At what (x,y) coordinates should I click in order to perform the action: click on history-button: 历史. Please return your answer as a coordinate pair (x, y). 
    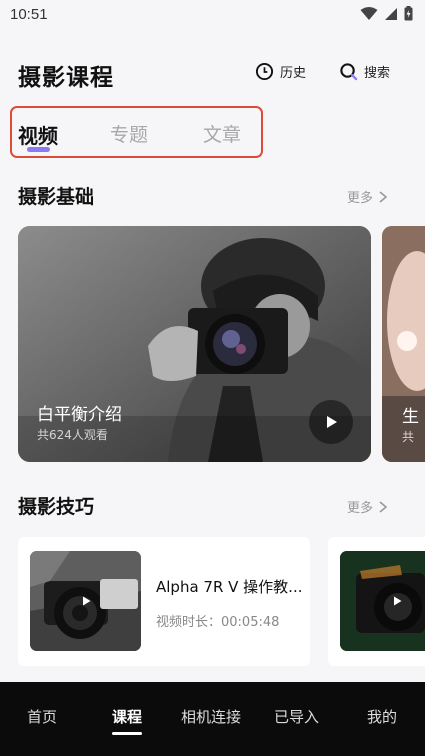
    Looking at the image, I should click on (280, 71).